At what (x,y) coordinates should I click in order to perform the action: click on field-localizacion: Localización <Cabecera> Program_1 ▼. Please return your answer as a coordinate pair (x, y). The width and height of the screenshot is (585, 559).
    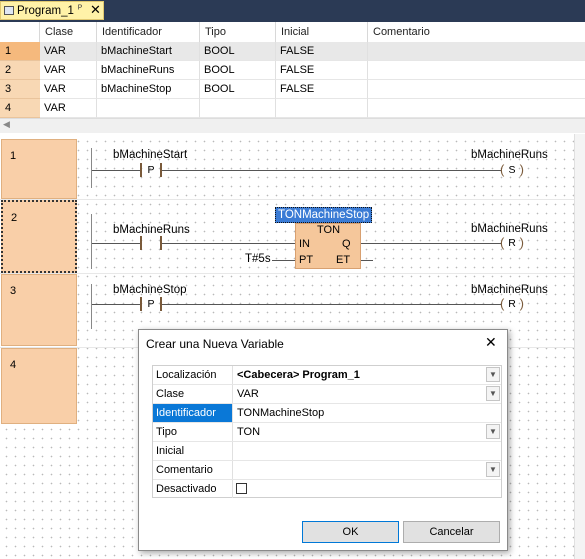
    Looking at the image, I should click on (327, 375).